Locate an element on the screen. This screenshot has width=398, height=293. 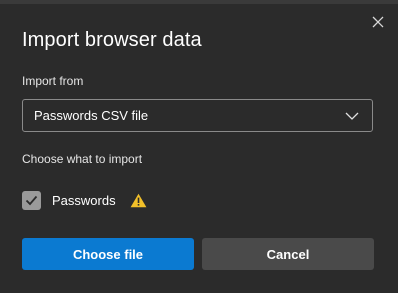
close-icon is located at coordinates (378, 22).